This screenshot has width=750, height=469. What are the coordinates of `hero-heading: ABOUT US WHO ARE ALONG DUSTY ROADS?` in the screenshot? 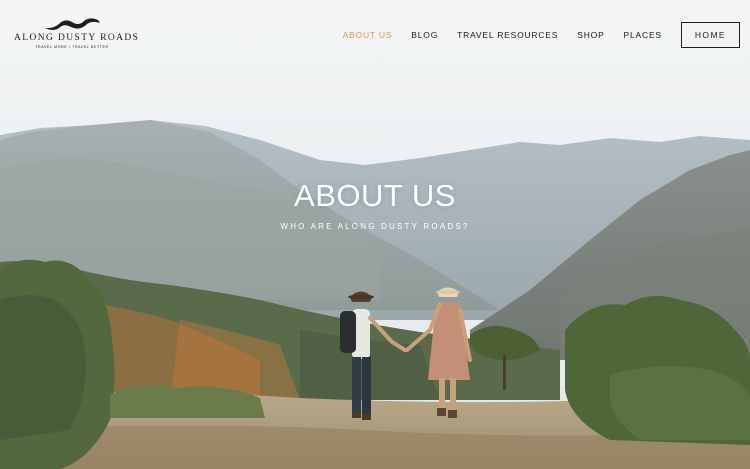 It's located at (375, 204).